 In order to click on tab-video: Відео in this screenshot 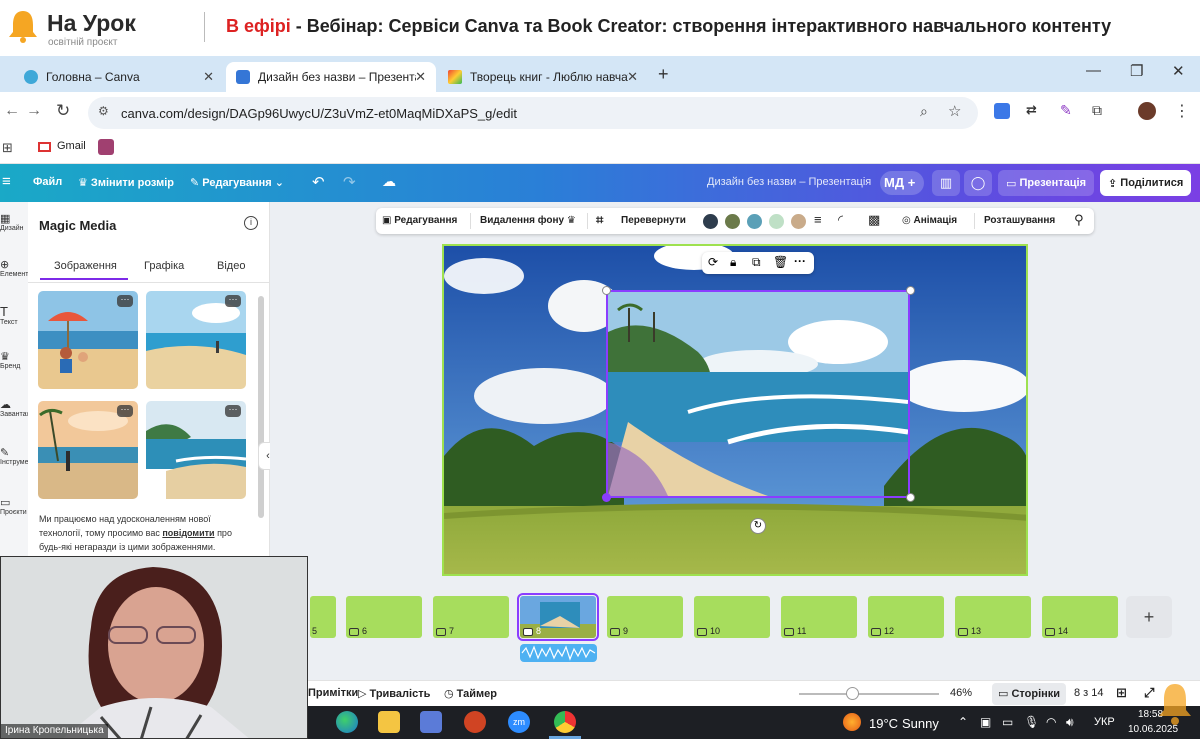, I will do `click(231, 266)`.